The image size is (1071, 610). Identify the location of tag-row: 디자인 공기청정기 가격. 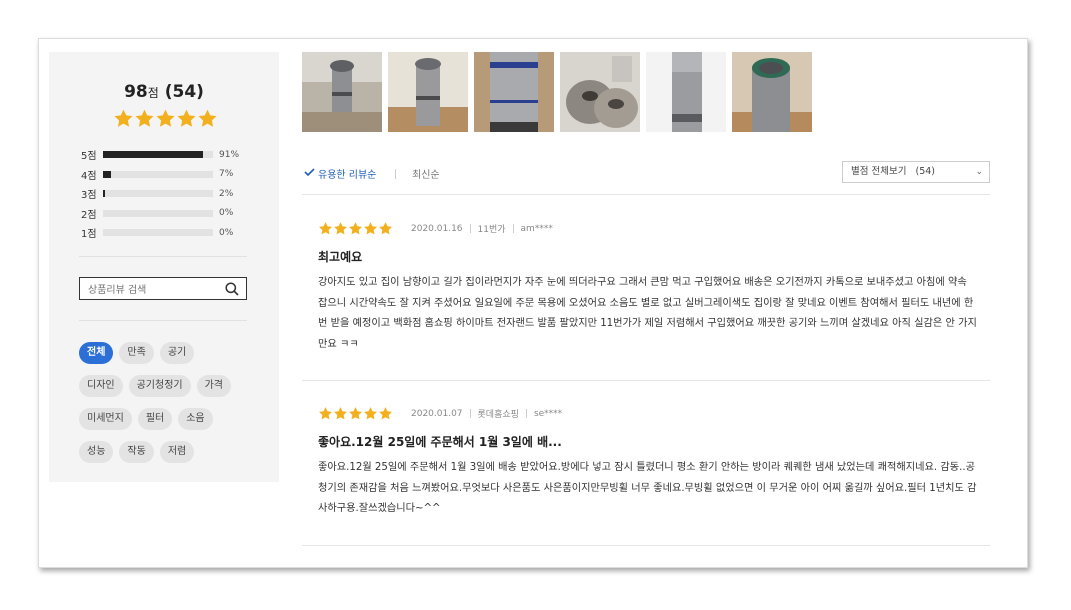
(169, 386).